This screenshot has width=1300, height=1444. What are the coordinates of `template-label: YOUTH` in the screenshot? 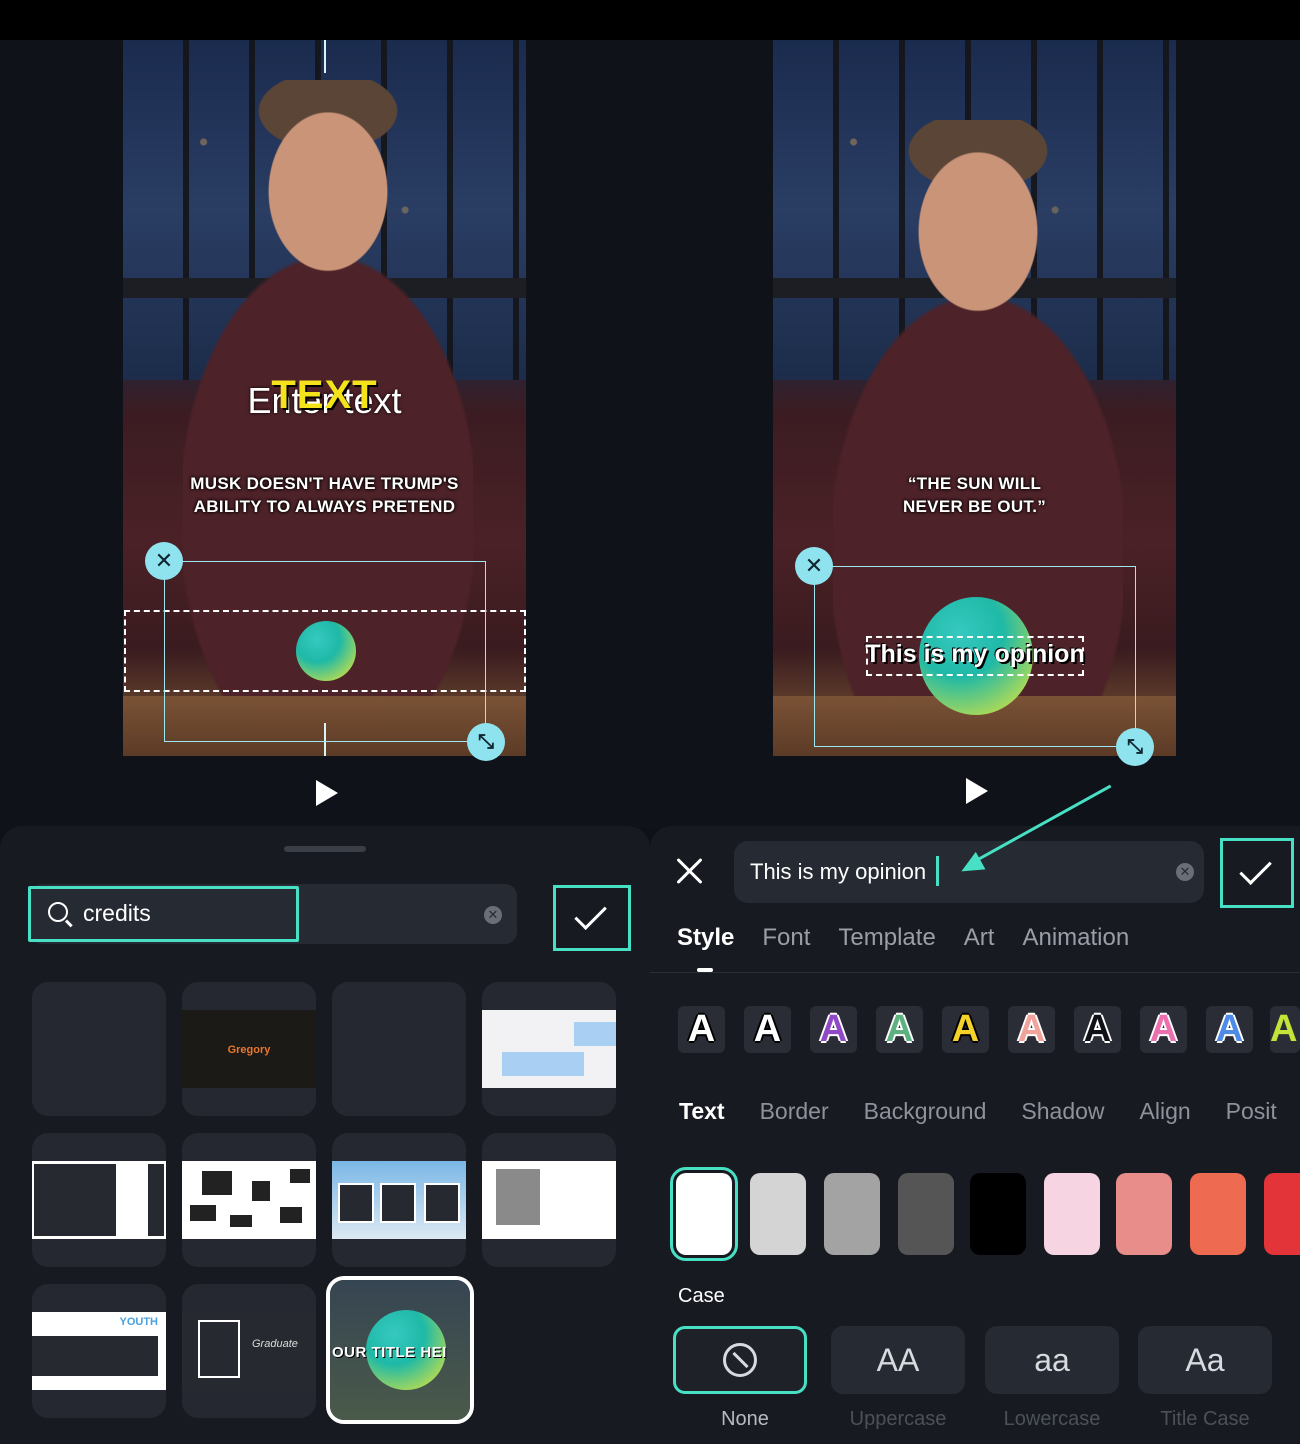 It's located at (139, 1322).